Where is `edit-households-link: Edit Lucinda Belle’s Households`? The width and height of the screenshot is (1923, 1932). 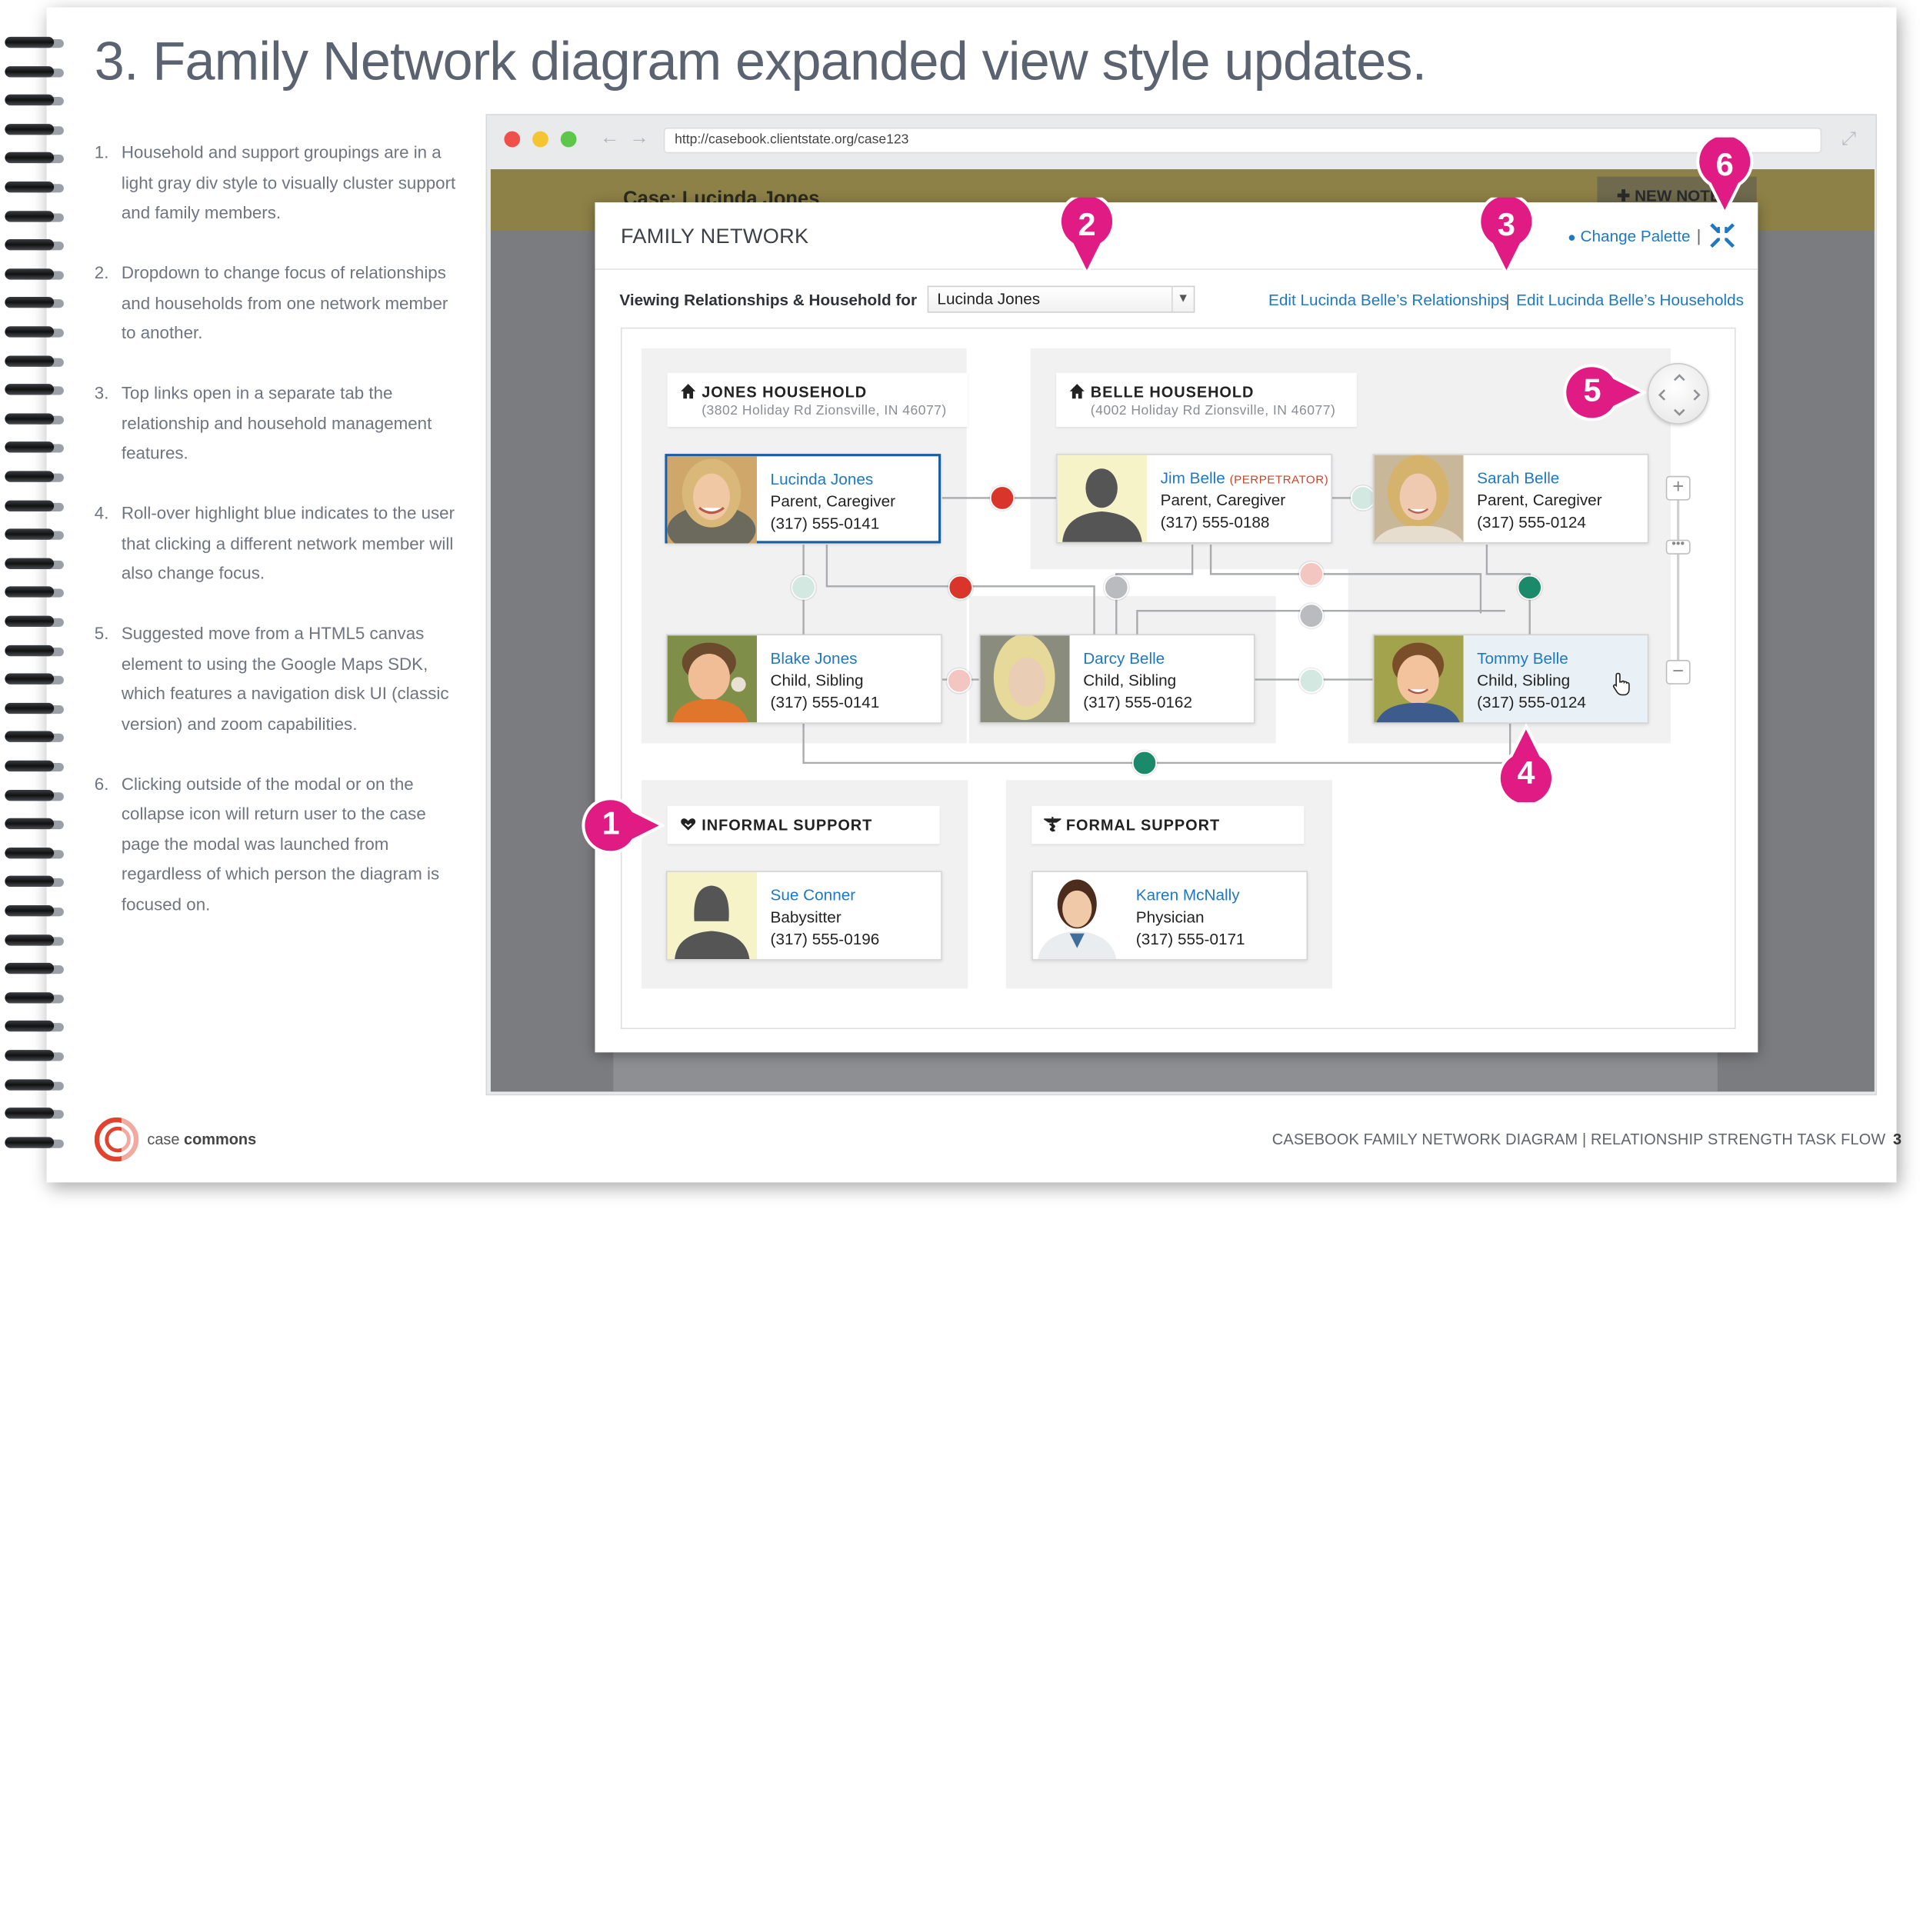
edit-households-link: Edit Lucinda Belle’s Households is located at coordinates (1630, 300).